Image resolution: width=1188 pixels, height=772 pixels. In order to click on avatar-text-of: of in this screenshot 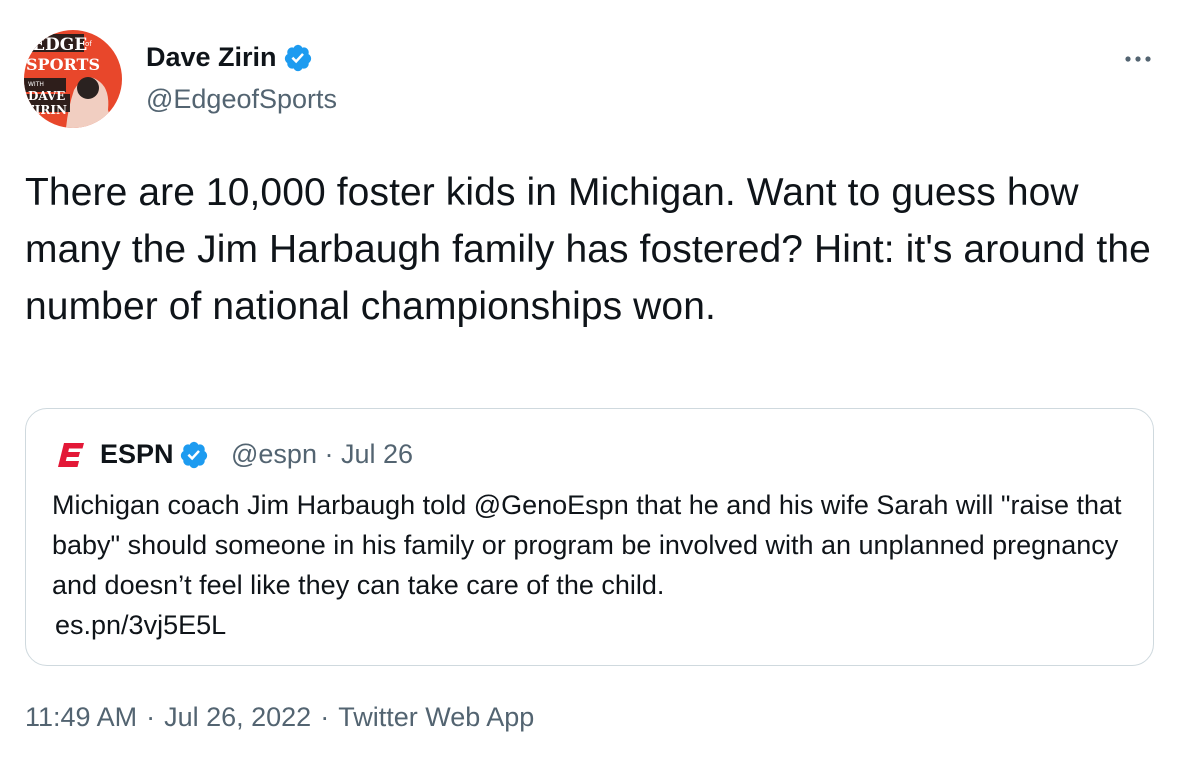, I will do `click(88, 44)`.